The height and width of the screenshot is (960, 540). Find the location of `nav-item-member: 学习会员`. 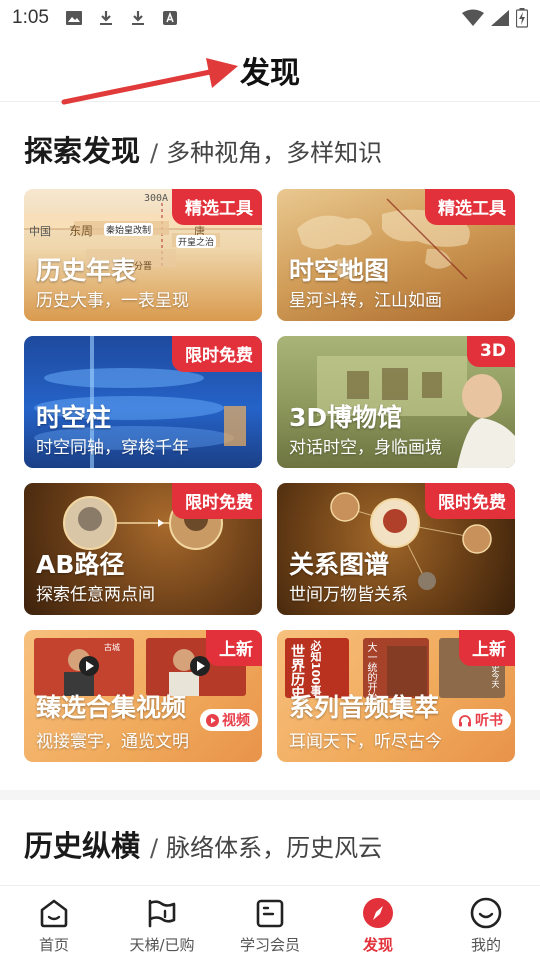

nav-item-member: 学习会员 is located at coordinates (270, 923).